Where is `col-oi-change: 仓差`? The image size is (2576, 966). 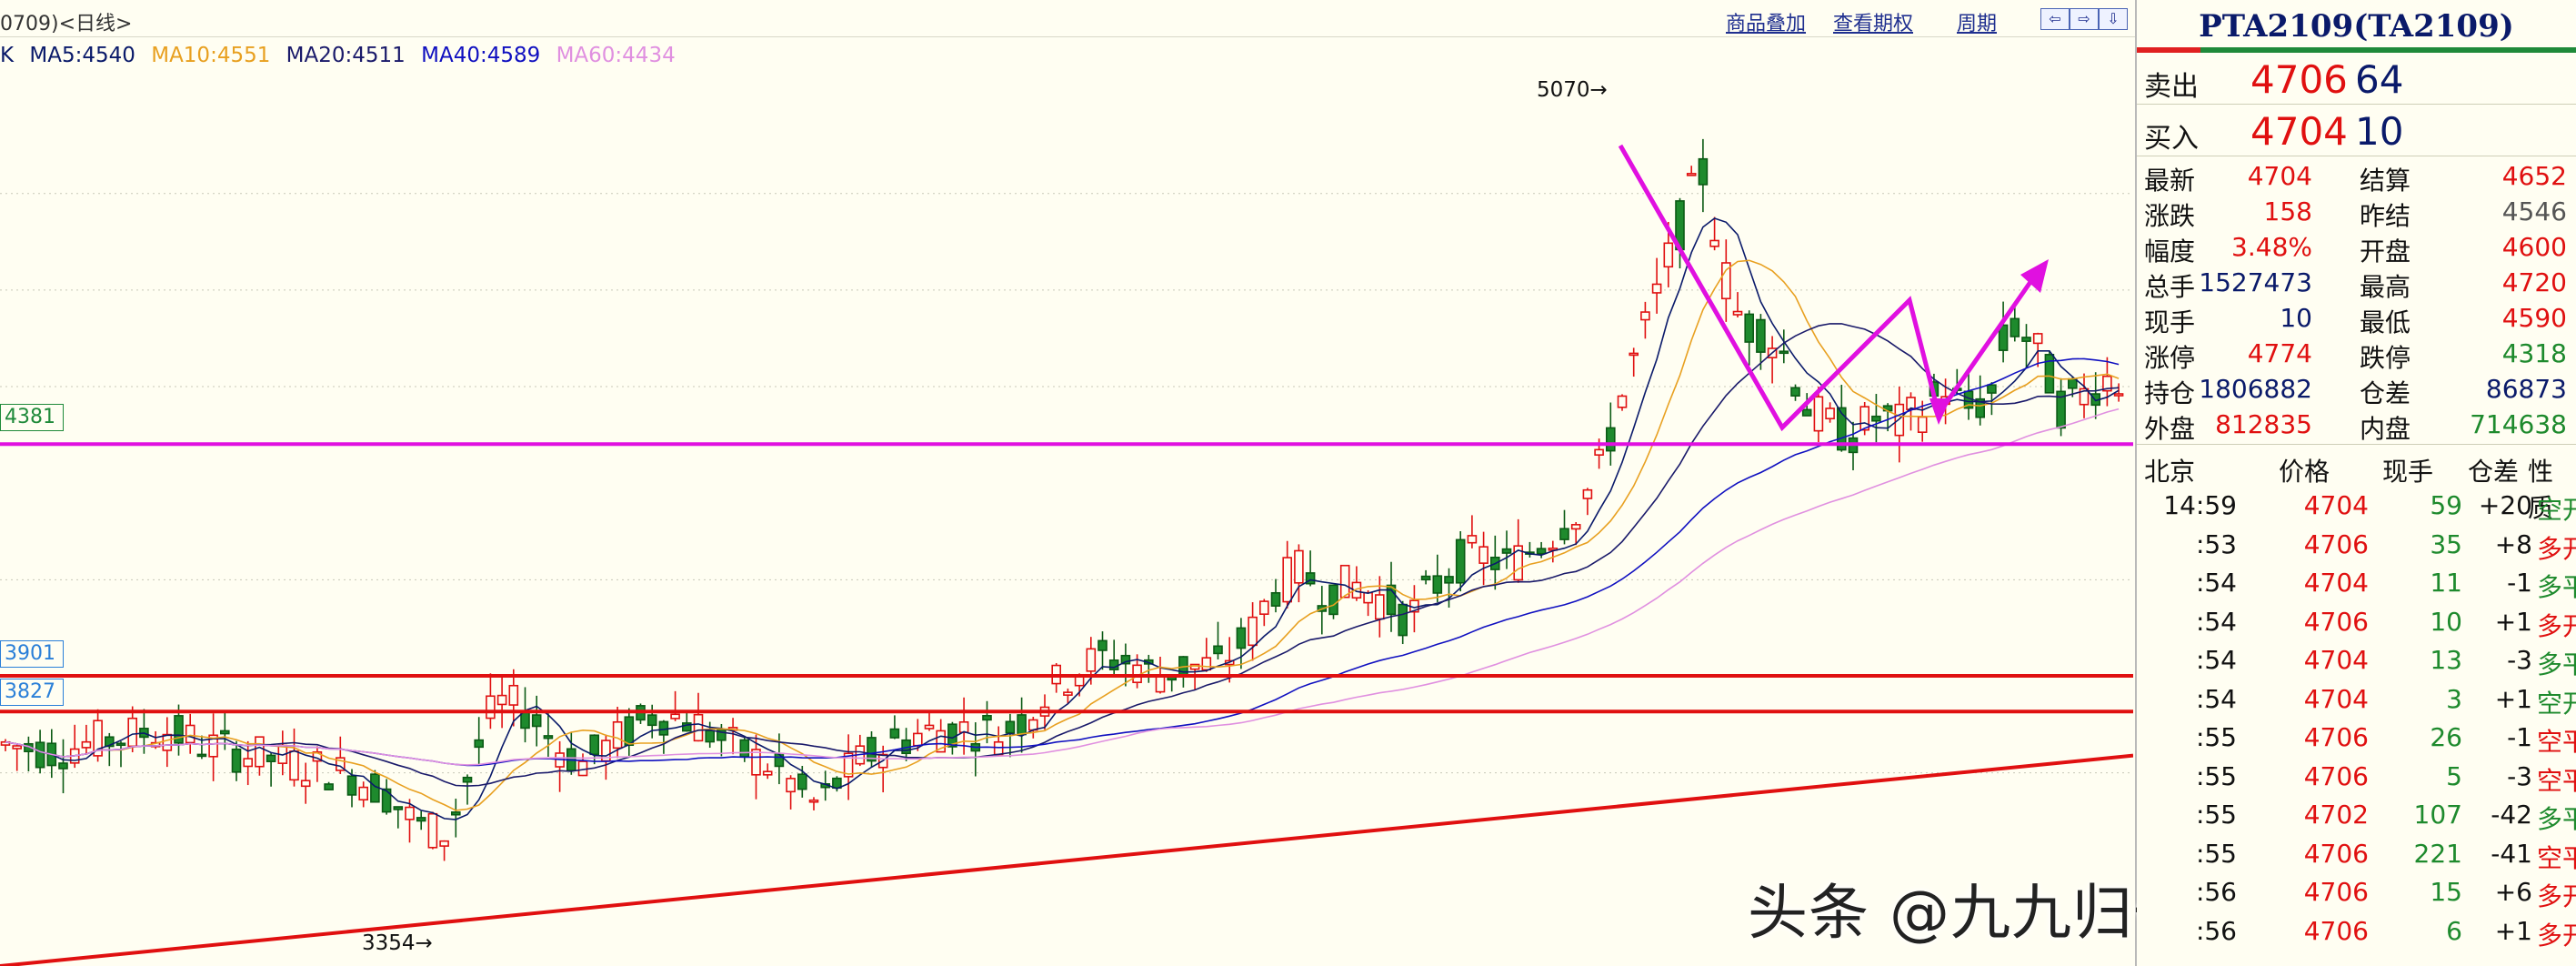 col-oi-change: 仓差 is located at coordinates (2494, 472).